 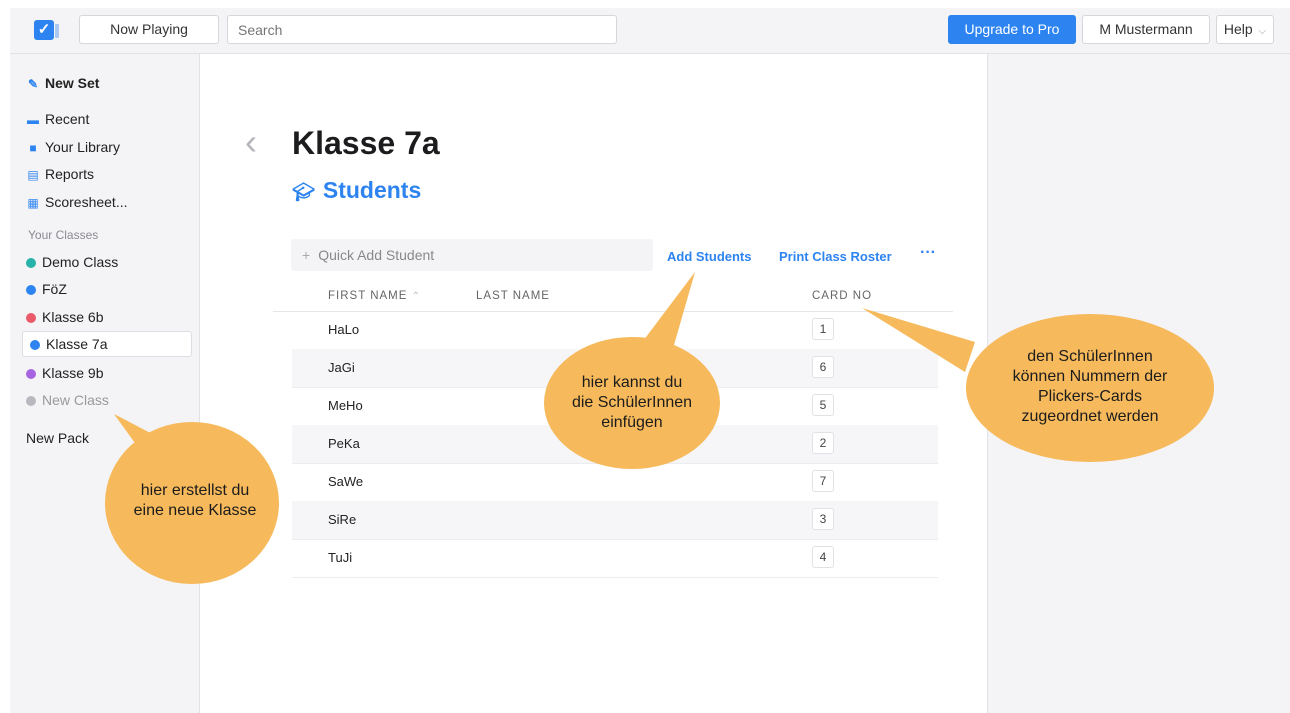 What do you see at coordinates (195, 490) in the screenshot?
I see `annotation-line: hier erstellst du` at bounding box center [195, 490].